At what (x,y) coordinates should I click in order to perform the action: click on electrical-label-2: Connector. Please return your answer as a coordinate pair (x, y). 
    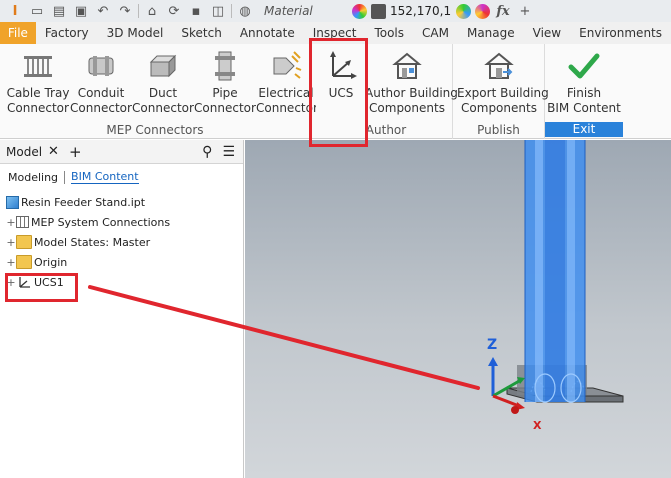
    Looking at the image, I should click on (286, 108).